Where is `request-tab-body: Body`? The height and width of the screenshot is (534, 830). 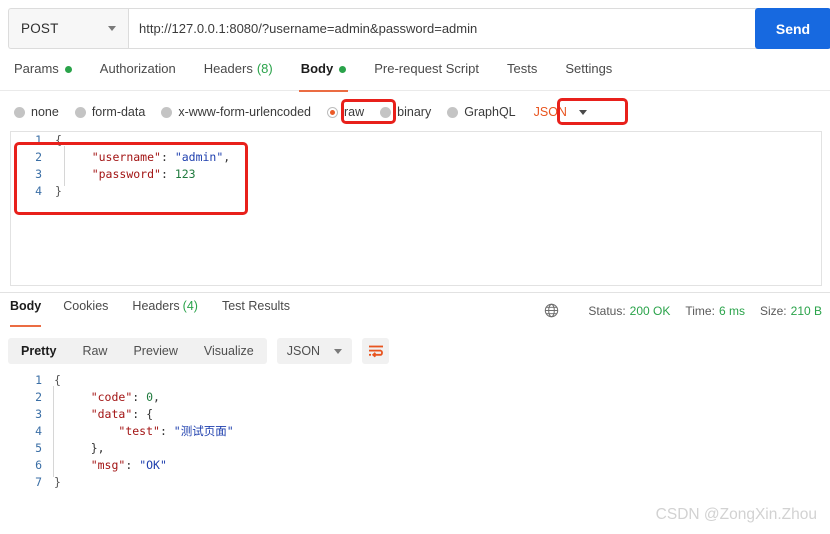 request-tab-body: Body is located at coordinates (324, 76).